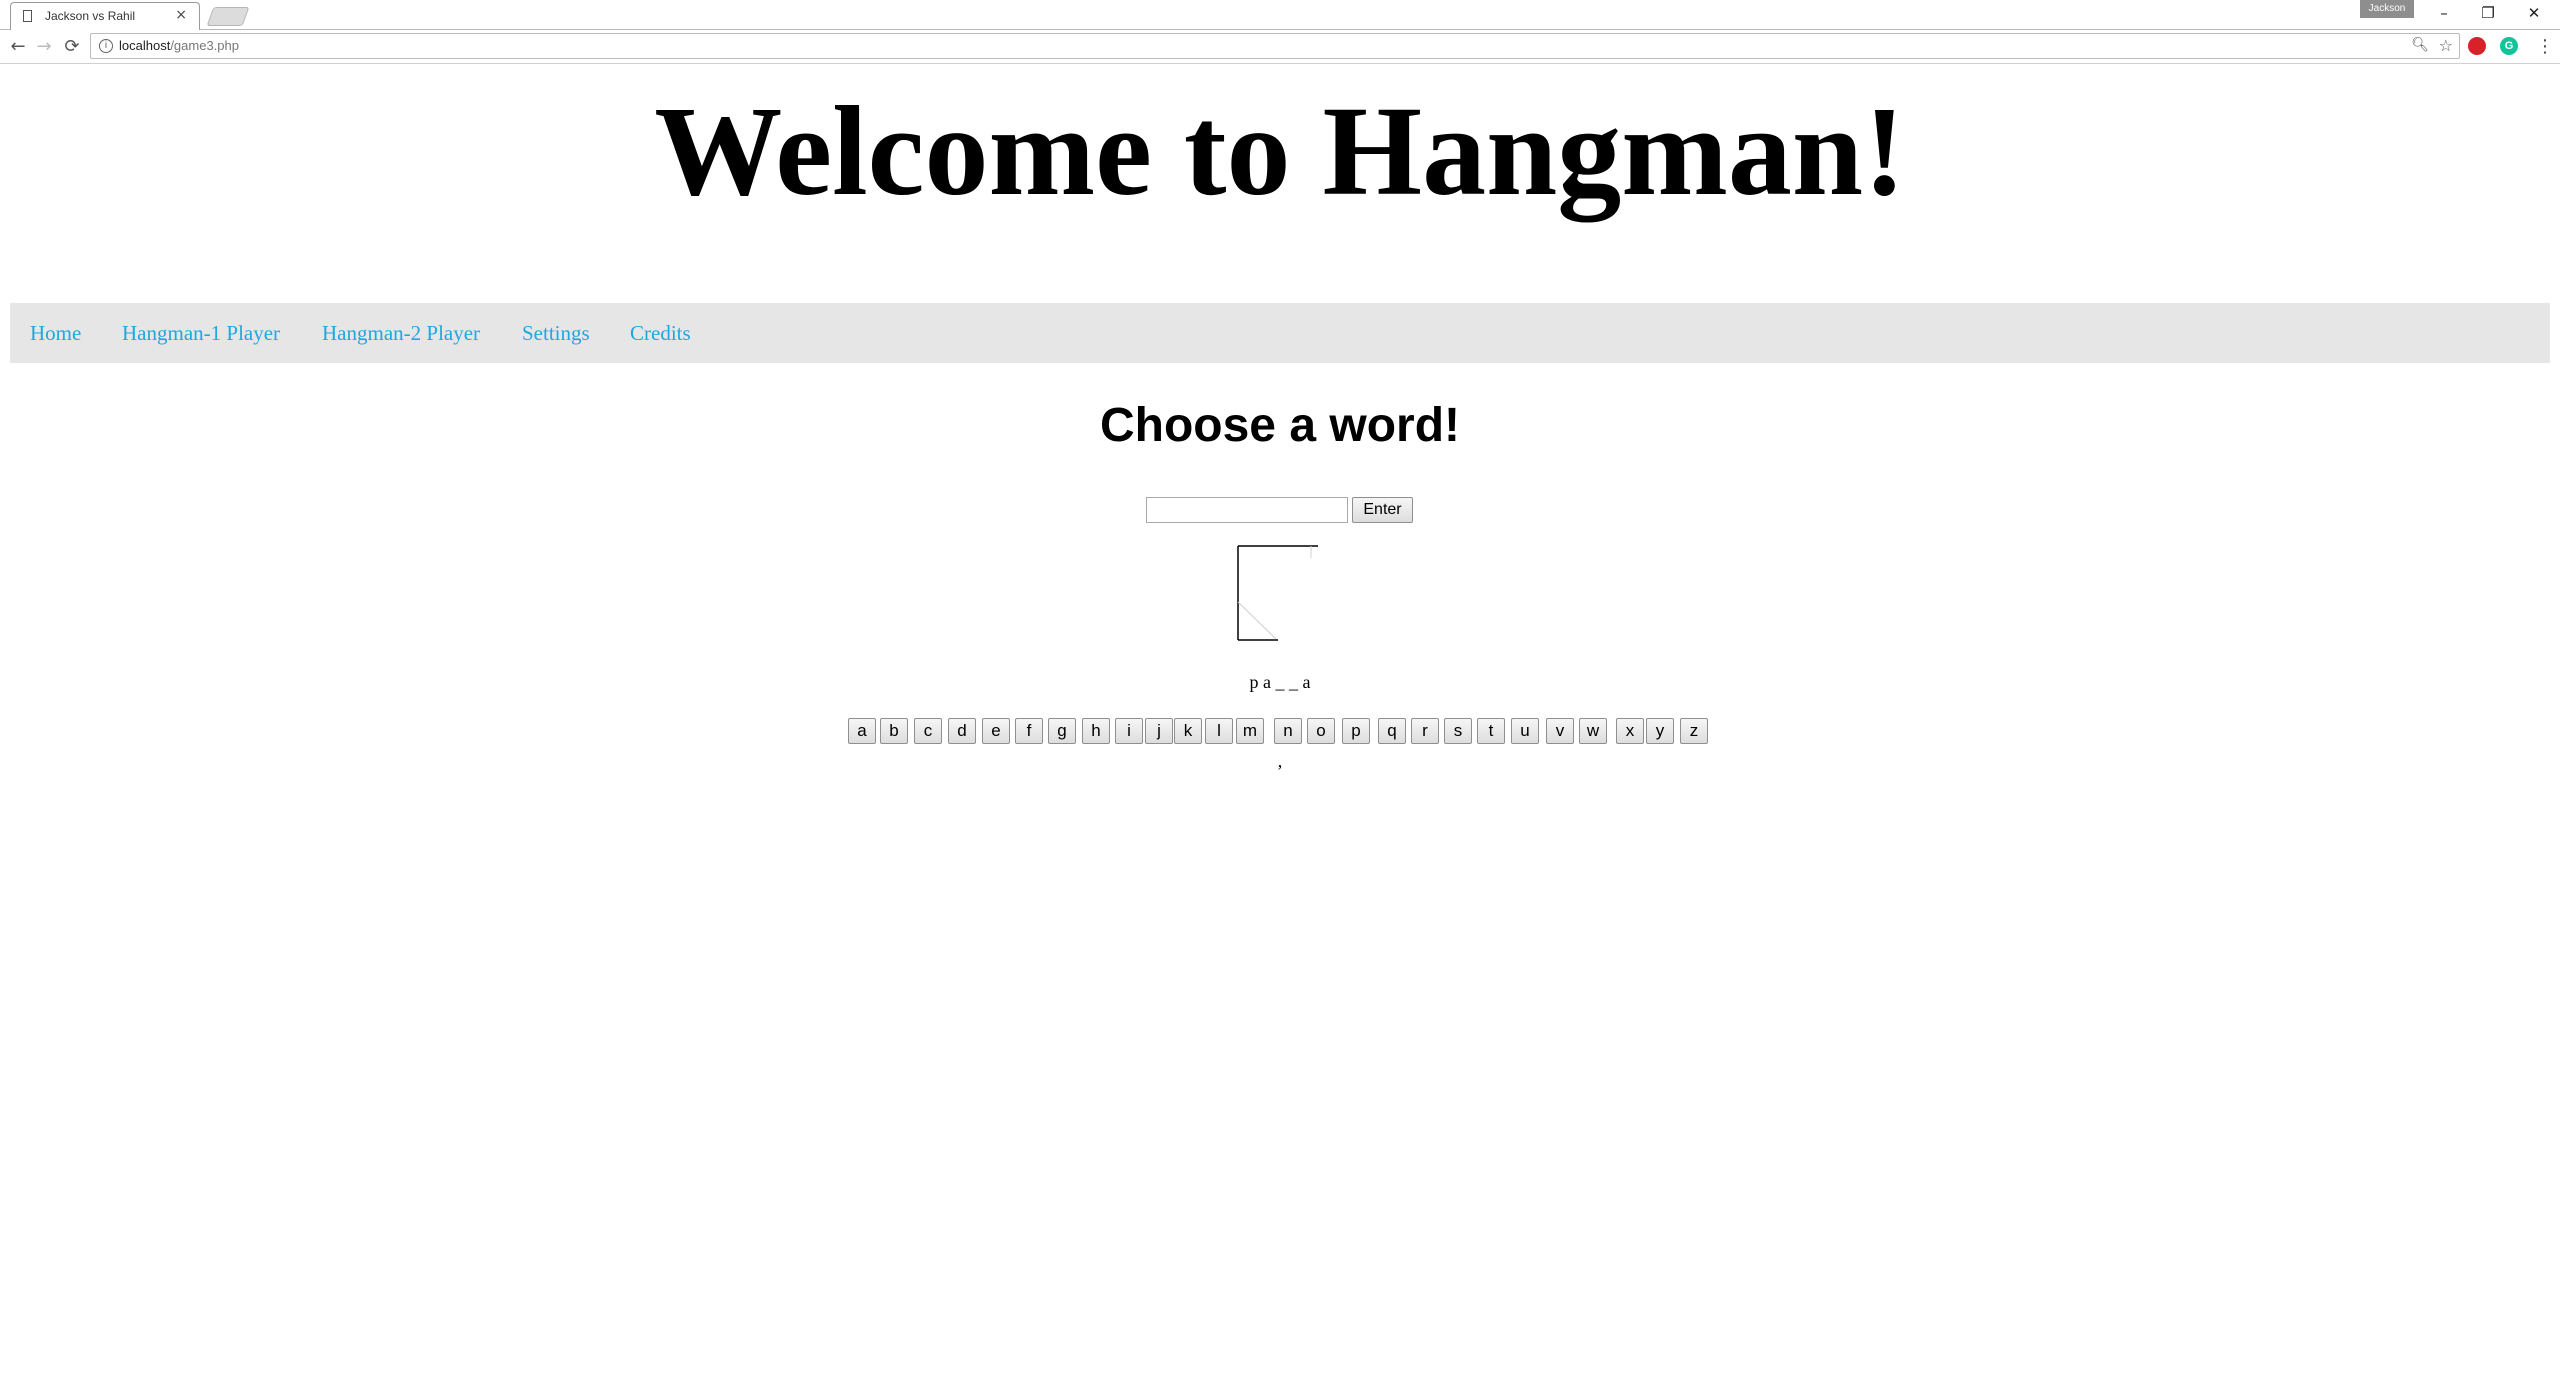 Image resolution: width=2560 pixels, height=1400 pixels. What do you see at coordinates (1694, 731) in the screenshot?
I see `letter-button-z: z` at bounding box center [1694, 731].